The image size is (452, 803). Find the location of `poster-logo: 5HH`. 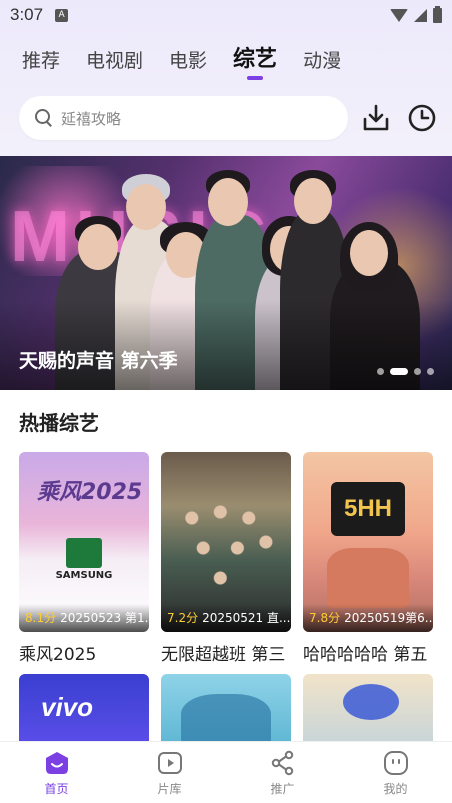

poster-logo: 5HH is located at coordinates (368, 509).